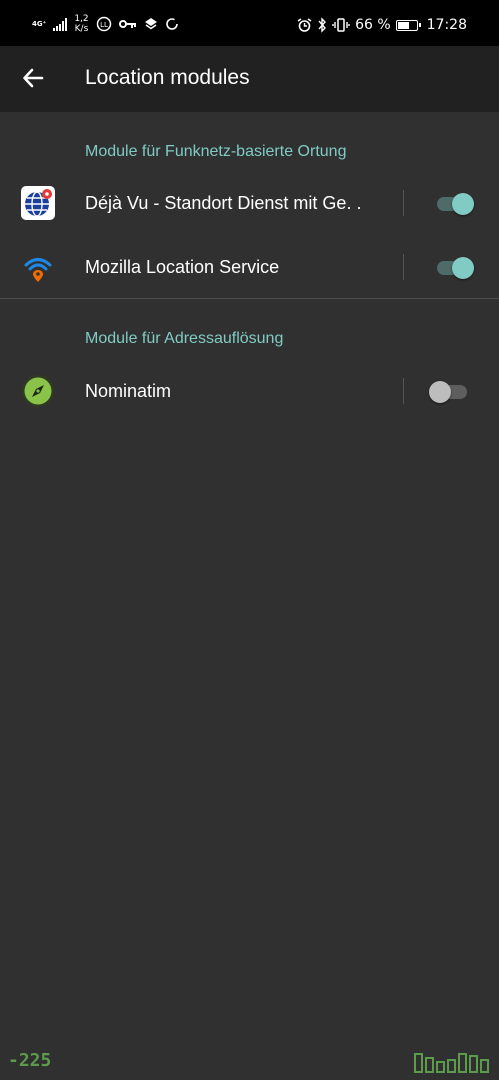 Image resolution: width=499 pixels, height=1080 pixels. What do you see at coordinates (184, 338) in the screenshot?
I see `section-header-geocoding: Module für Adressauflösung` at bounding box center [184, 338].